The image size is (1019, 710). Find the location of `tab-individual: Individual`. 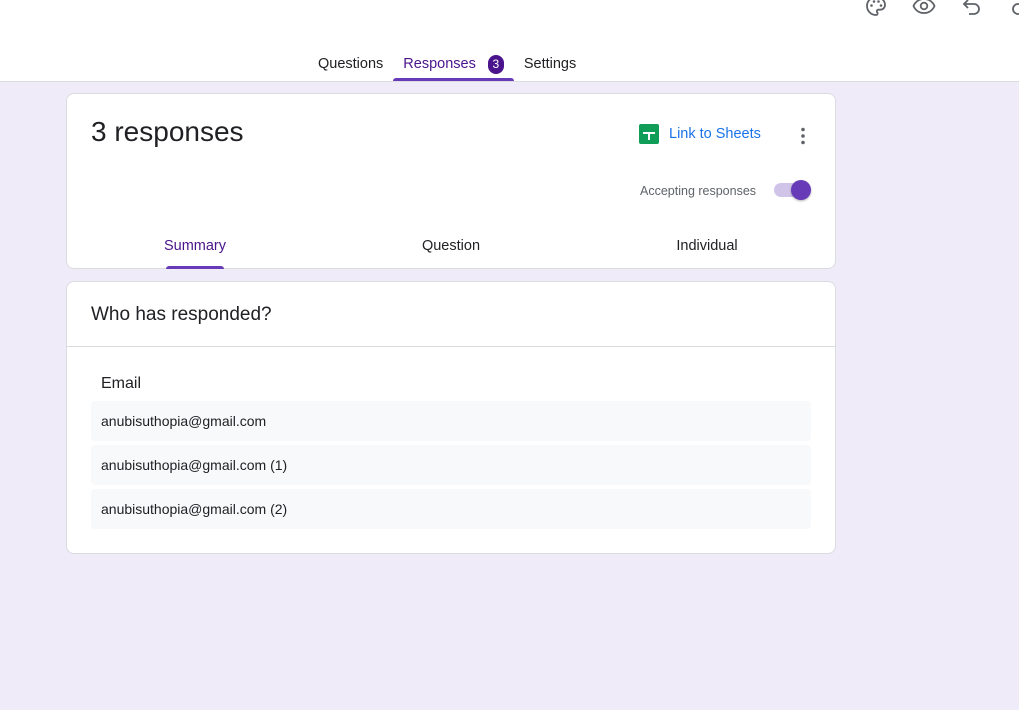

tab-individual: Individual is located at coordinates (707, 251).